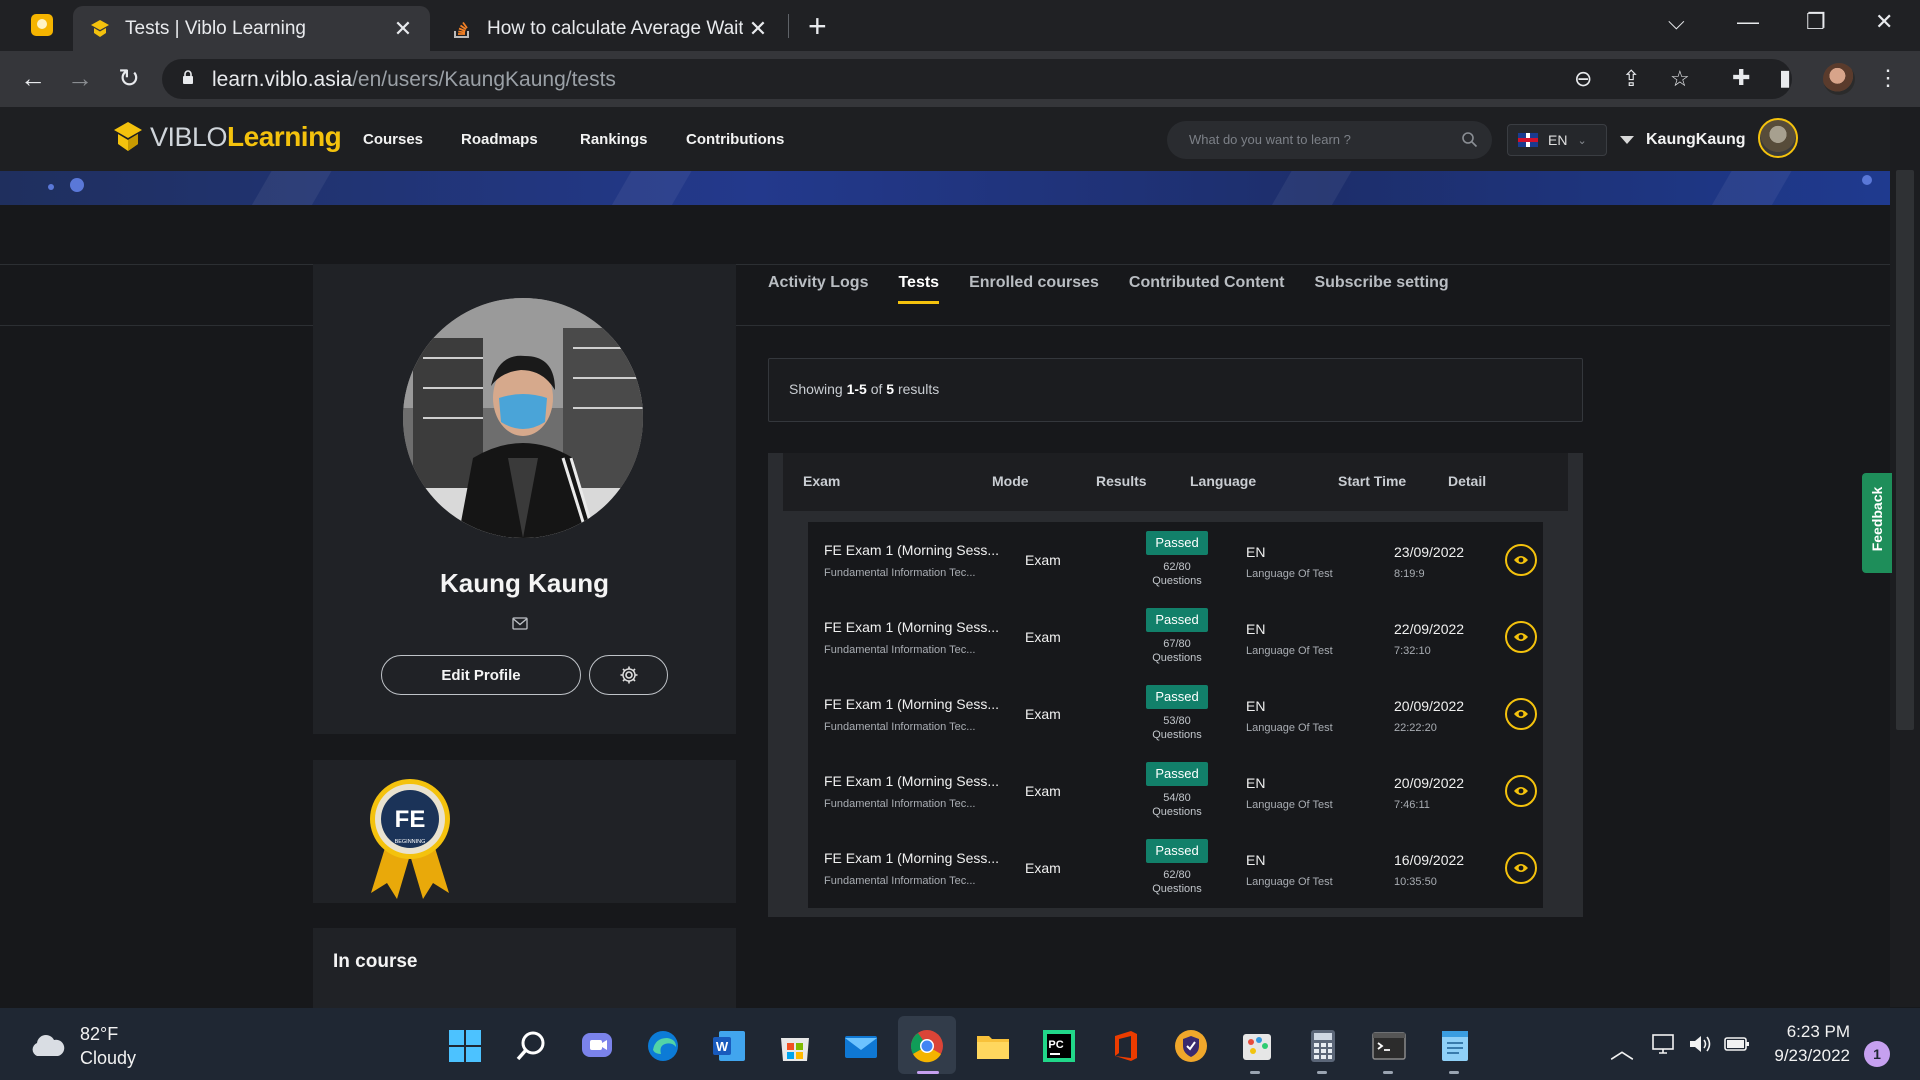  What do you see at coordinates (663, 1046) in the screenshot?
I see `edge-icon` at bounding box center [663, 1046].